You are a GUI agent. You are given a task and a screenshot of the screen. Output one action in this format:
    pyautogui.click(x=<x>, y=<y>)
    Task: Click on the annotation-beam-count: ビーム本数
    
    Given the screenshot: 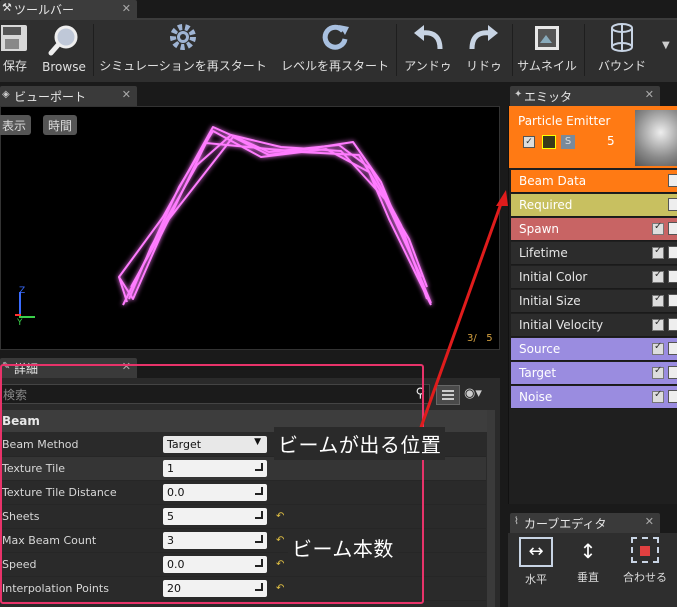 What is the action you would take?
    pyautogui.click(x=343, y=547)
    